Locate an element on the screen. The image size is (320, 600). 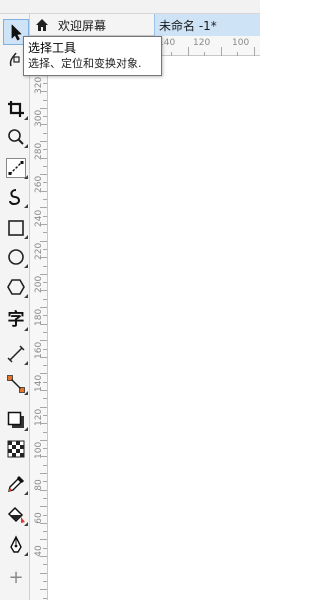
artistic-brush-icon is located at coordinates (14, 197).